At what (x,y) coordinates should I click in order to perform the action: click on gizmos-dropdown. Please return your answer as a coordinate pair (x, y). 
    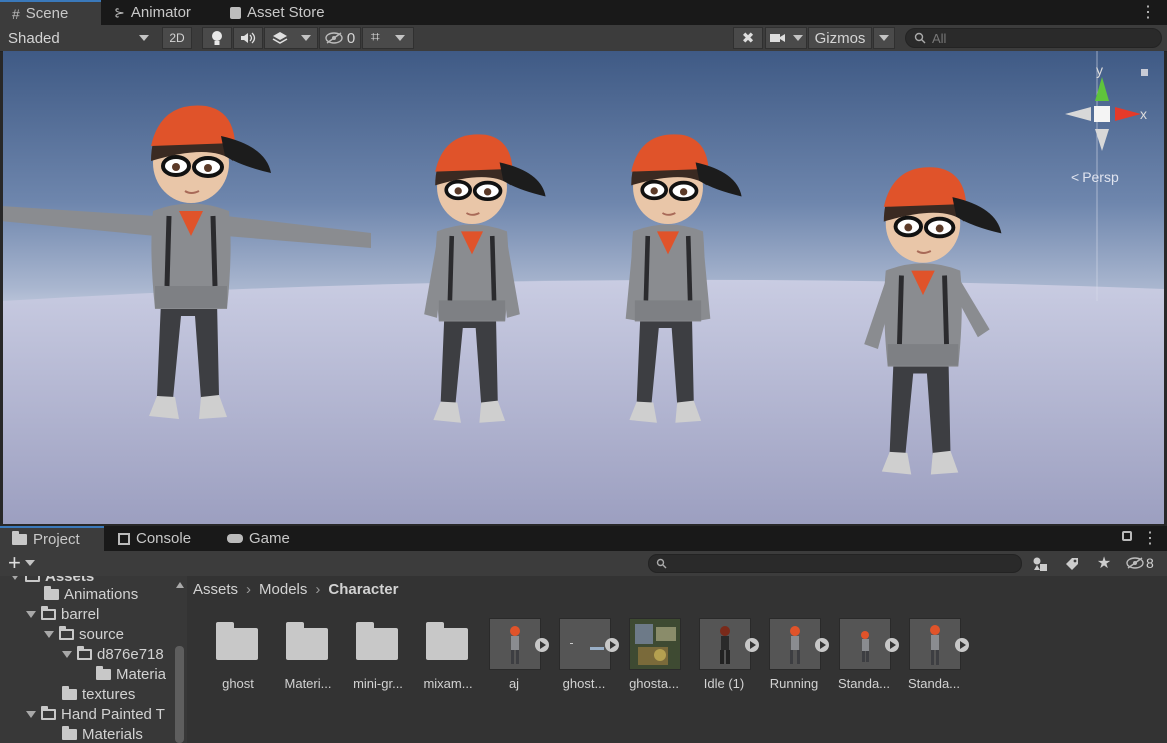
    Looking at the image, I should click on (884, 38).